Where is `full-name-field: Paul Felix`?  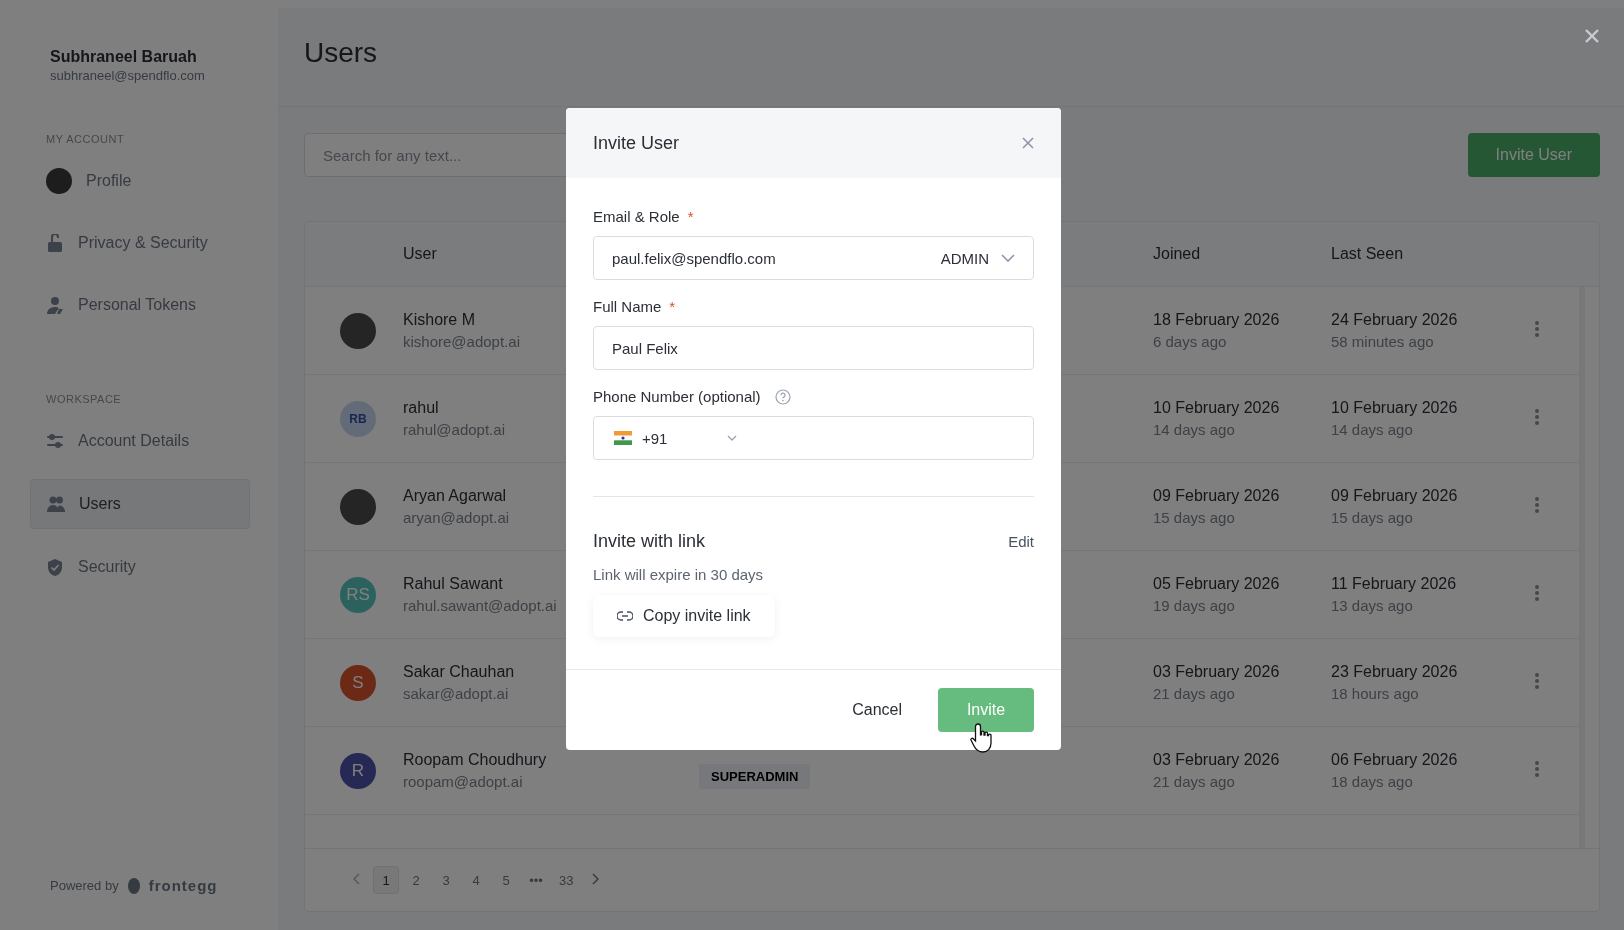 full-name-field: Paul Felix is located at coordinates (813, 348).